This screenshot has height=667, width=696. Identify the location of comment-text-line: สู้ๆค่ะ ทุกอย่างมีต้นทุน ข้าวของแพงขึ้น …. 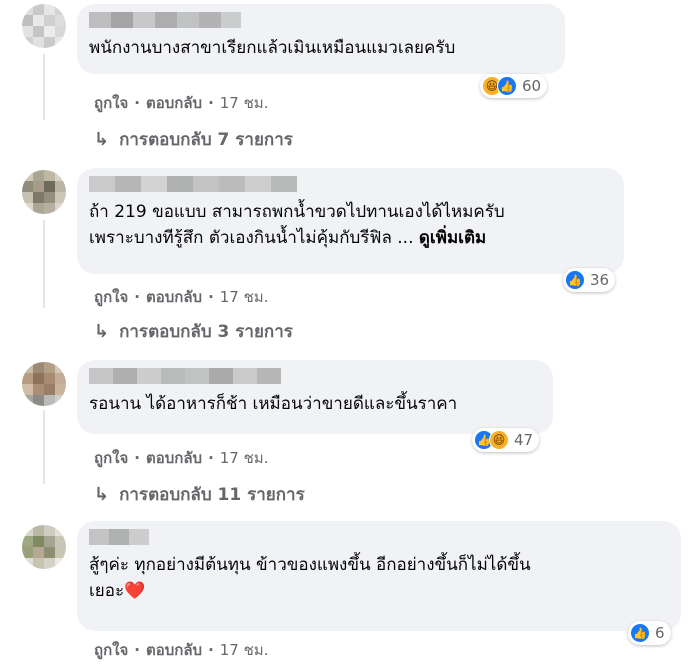
(310, 565).